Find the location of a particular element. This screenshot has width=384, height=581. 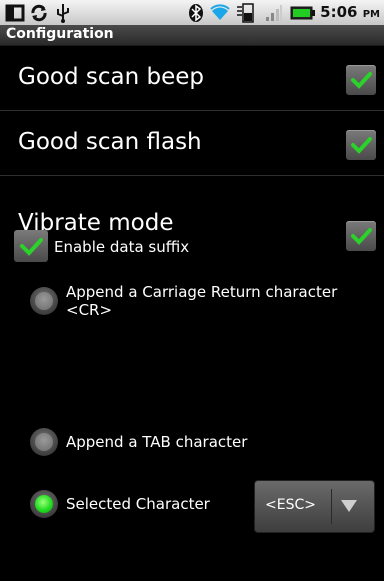

page-title: Configuration is located at coordinates (60, 34).